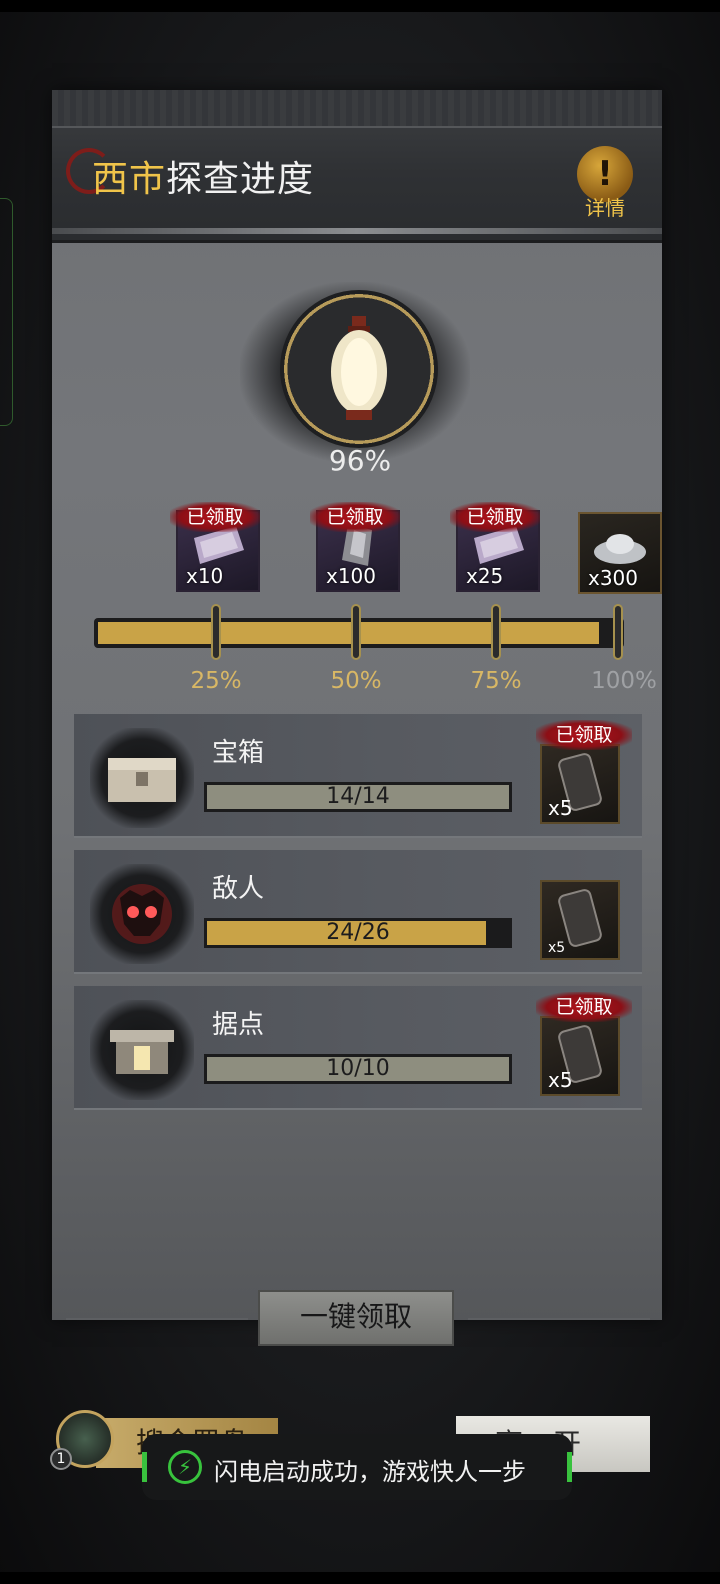 The width and height of the screenshot is (720, 1584). I want to click on exploration-progress-fill, so click(348, 633).